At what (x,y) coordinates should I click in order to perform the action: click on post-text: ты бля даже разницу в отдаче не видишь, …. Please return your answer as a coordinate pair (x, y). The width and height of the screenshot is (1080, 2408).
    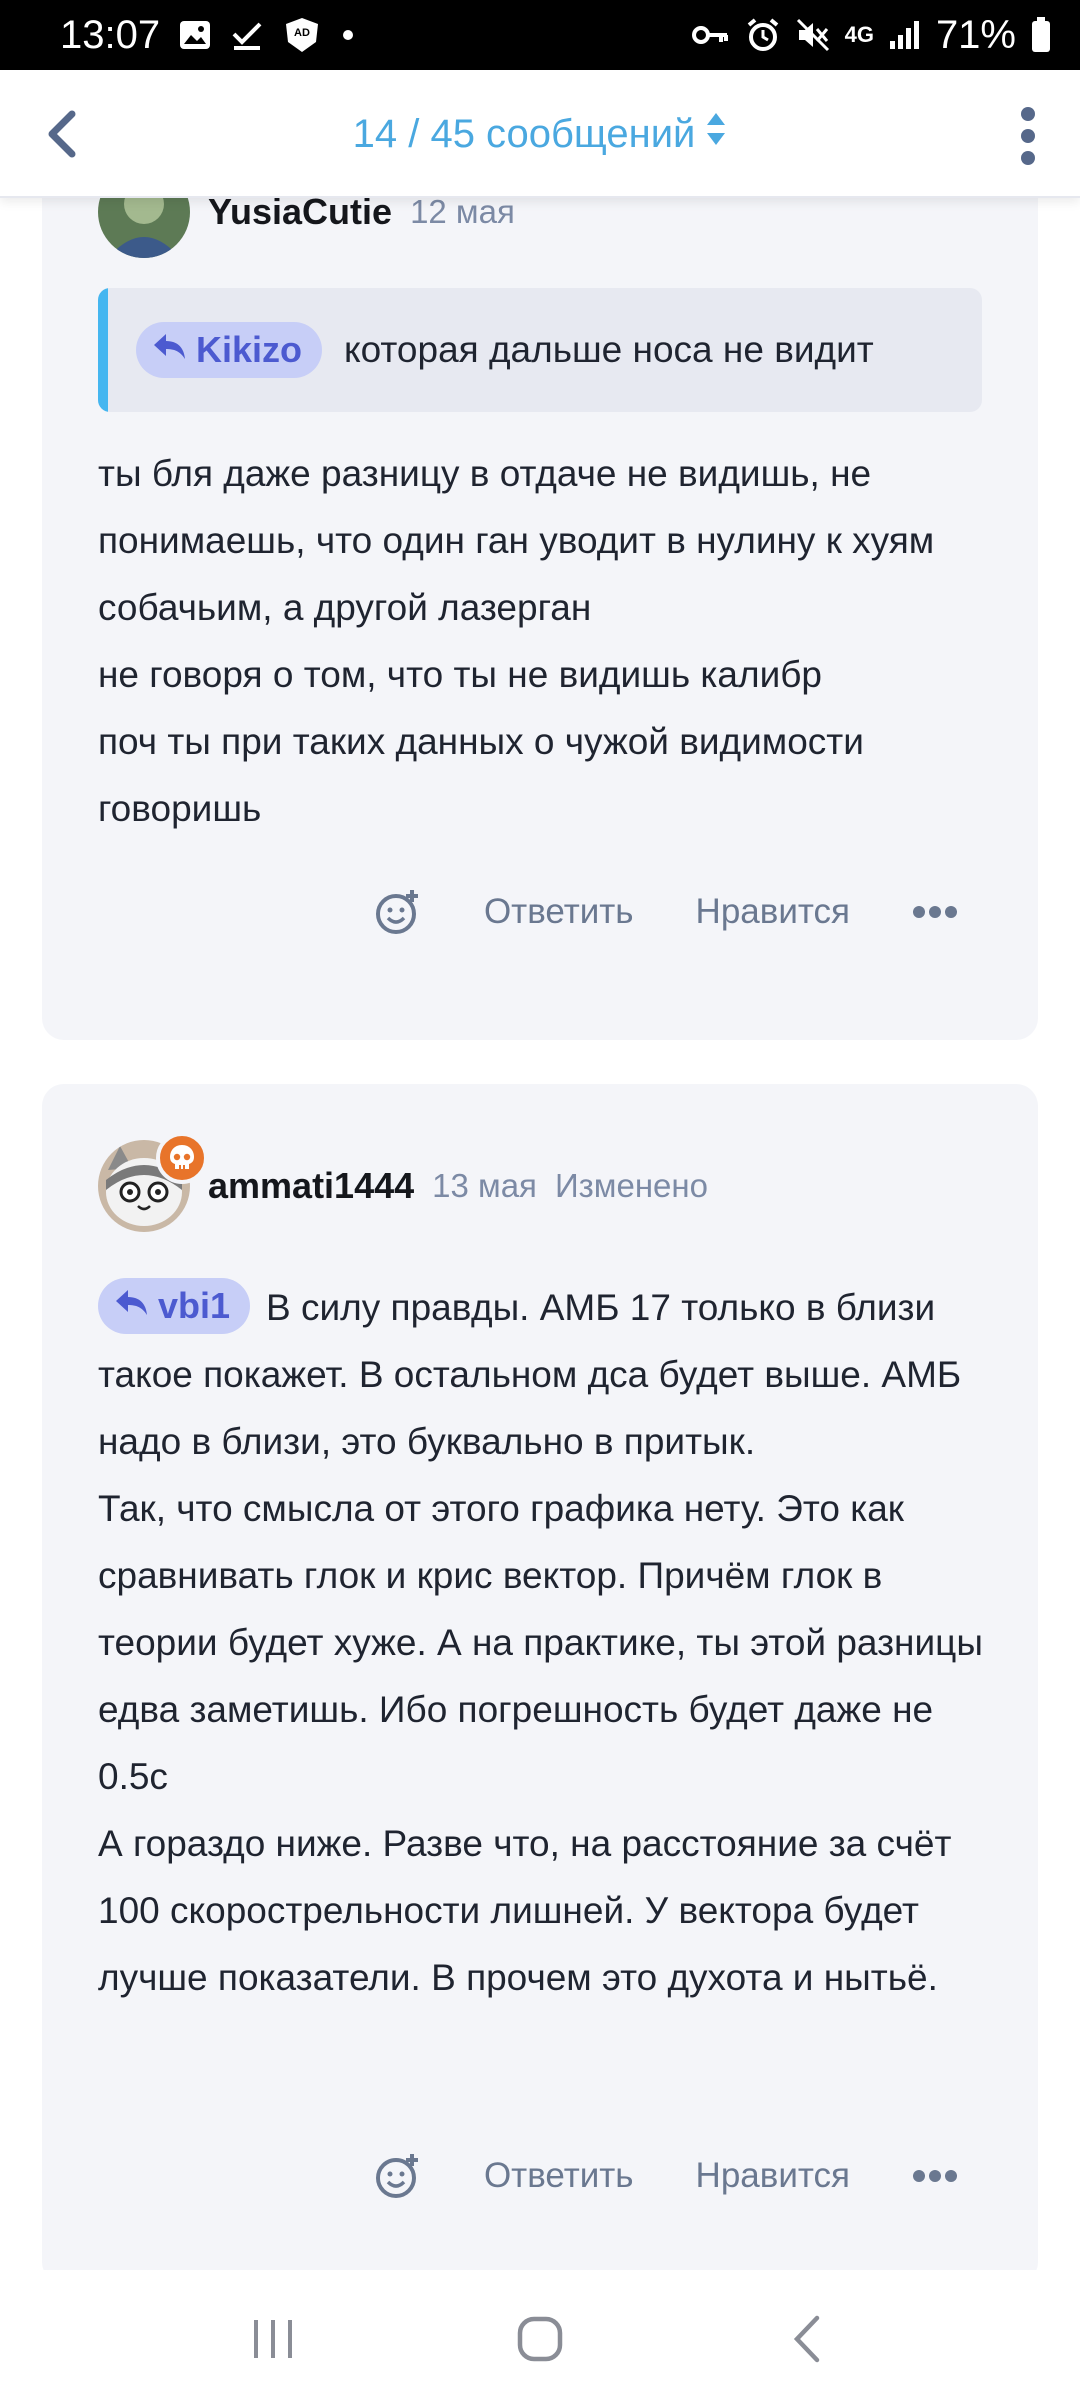
    Looking at the image, I should click on (516, 641).